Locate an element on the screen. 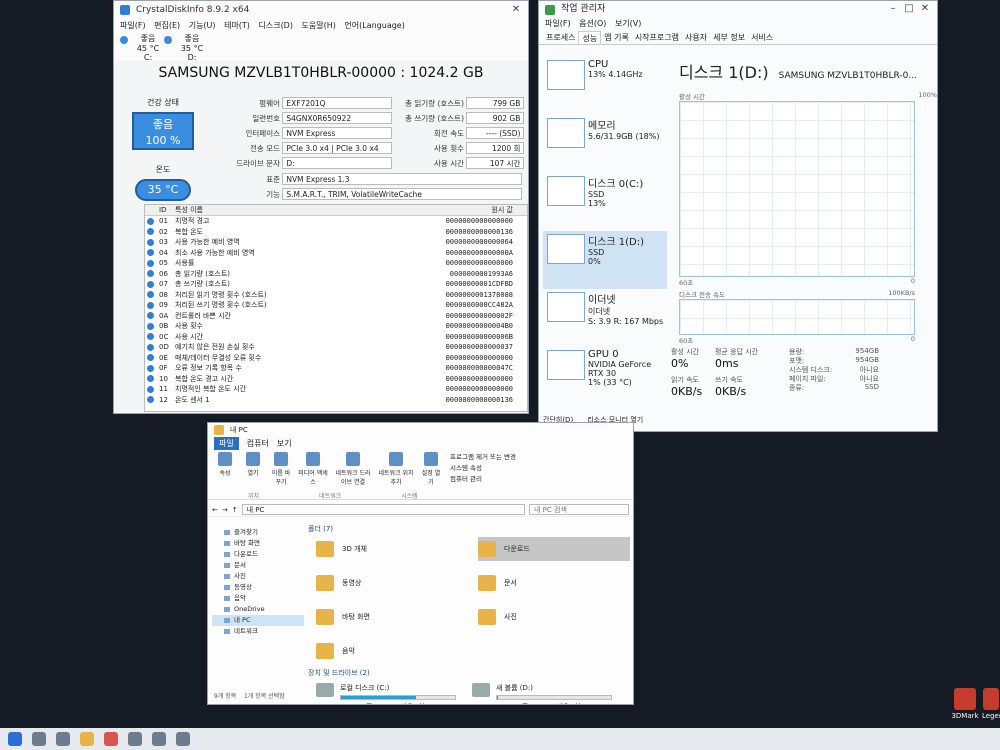  folder-item: 문서 is located at coordinates (554, 583).